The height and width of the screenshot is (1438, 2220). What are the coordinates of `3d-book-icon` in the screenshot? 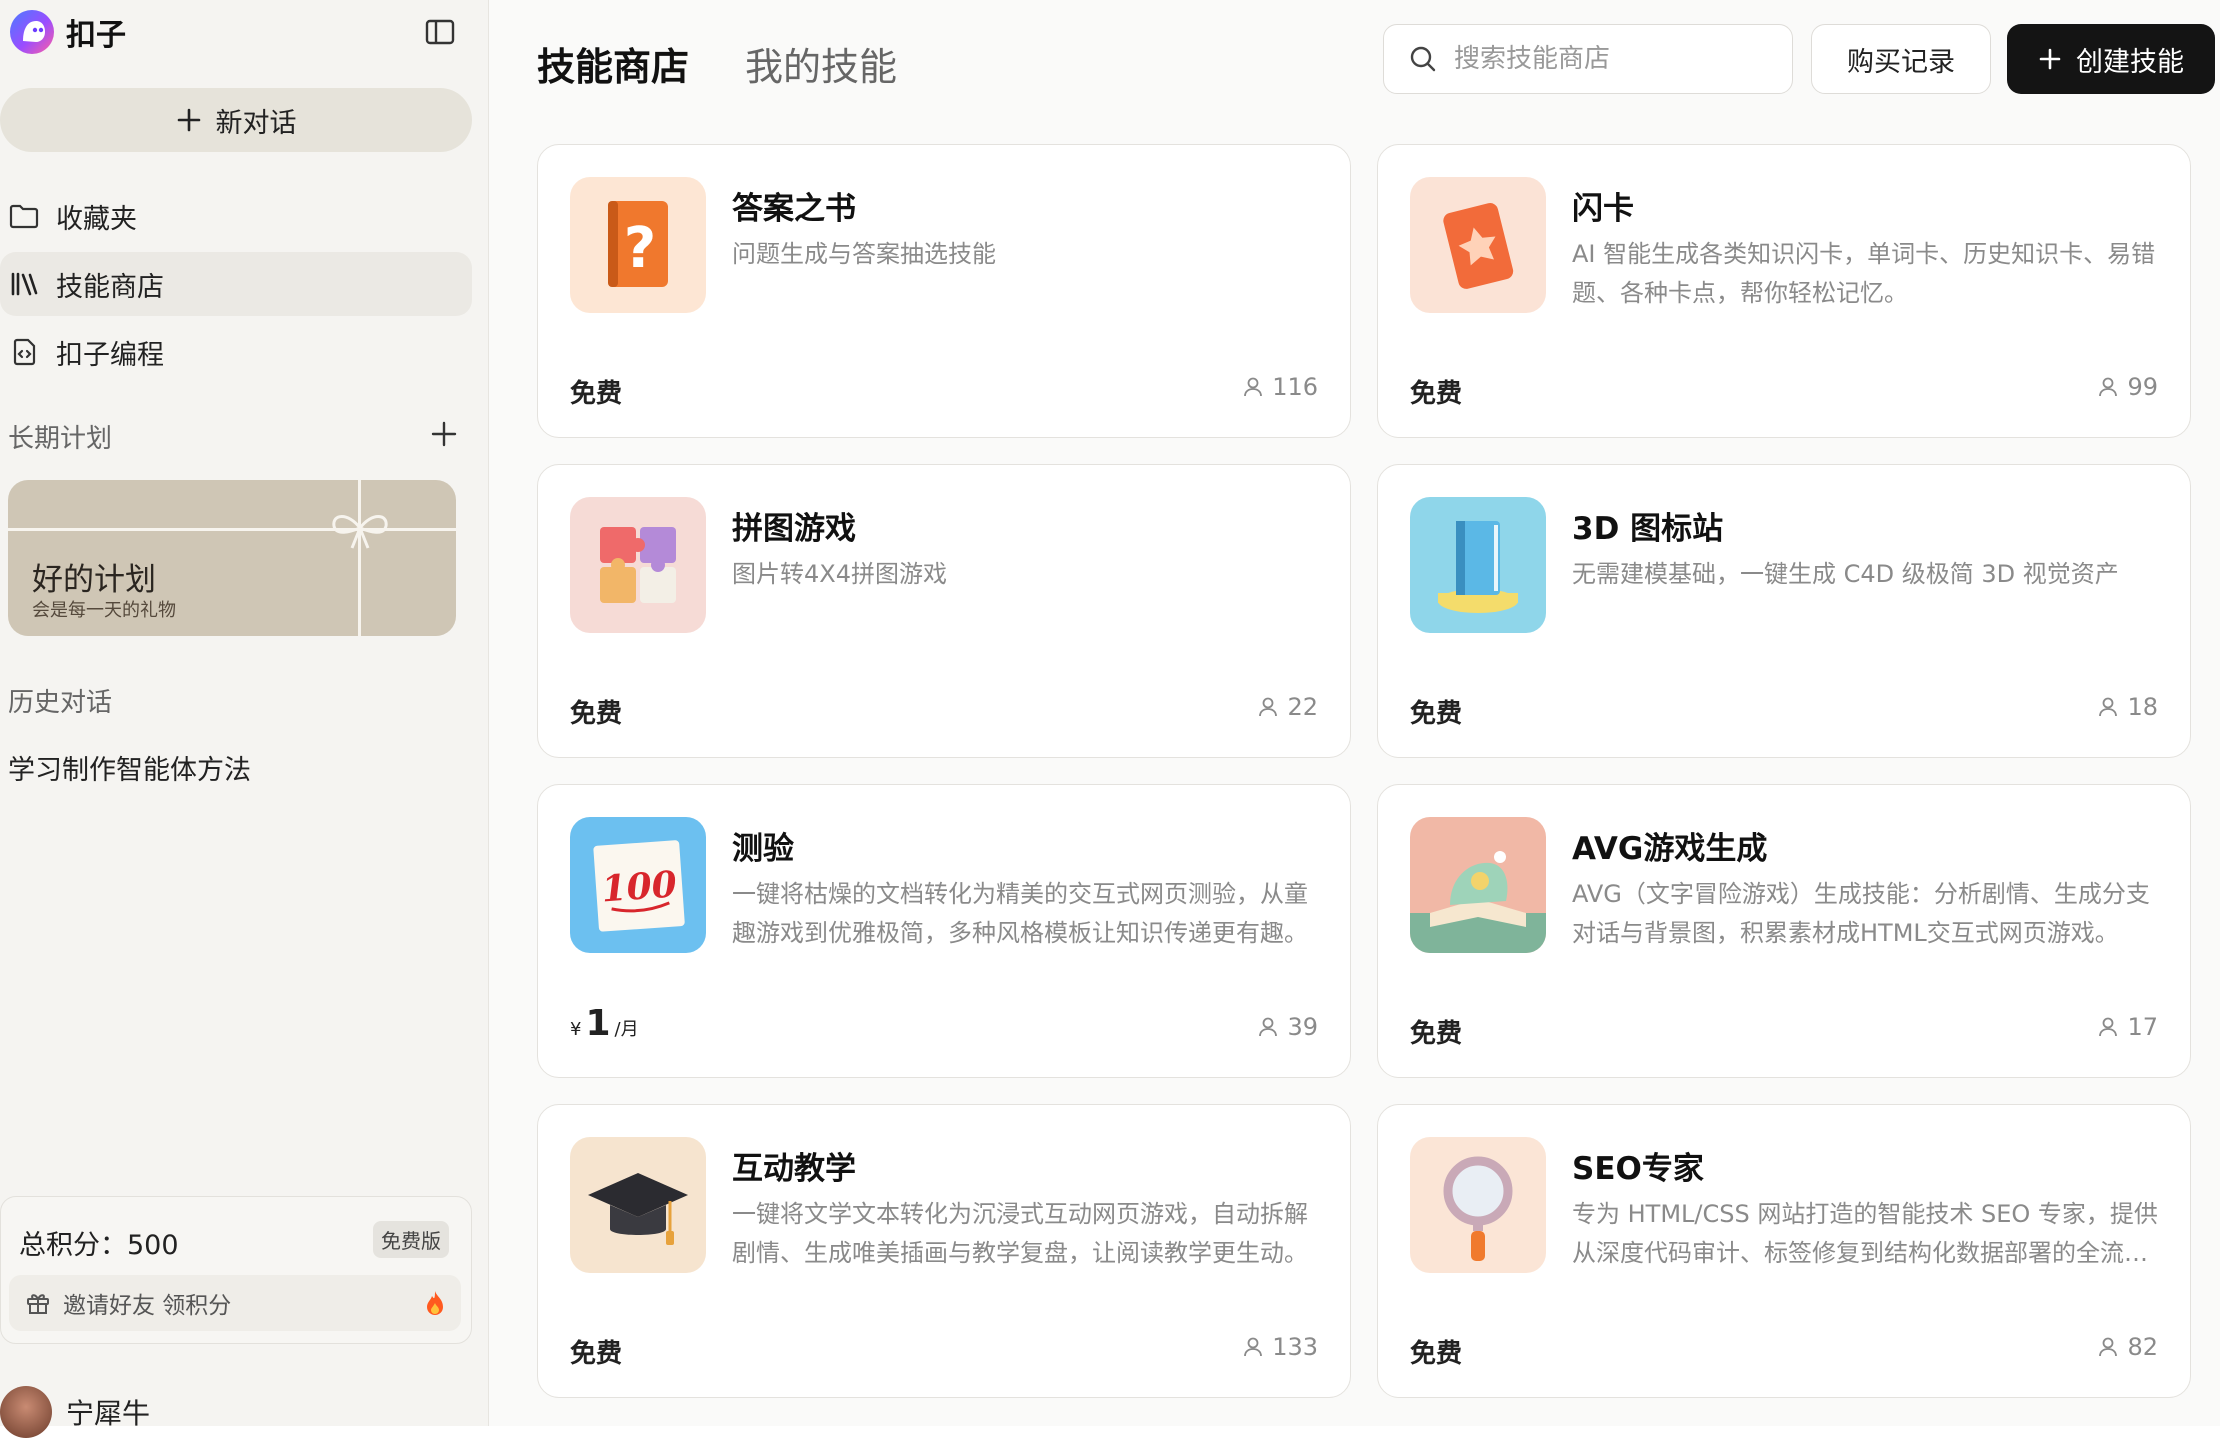 It's located at (1478, 565).